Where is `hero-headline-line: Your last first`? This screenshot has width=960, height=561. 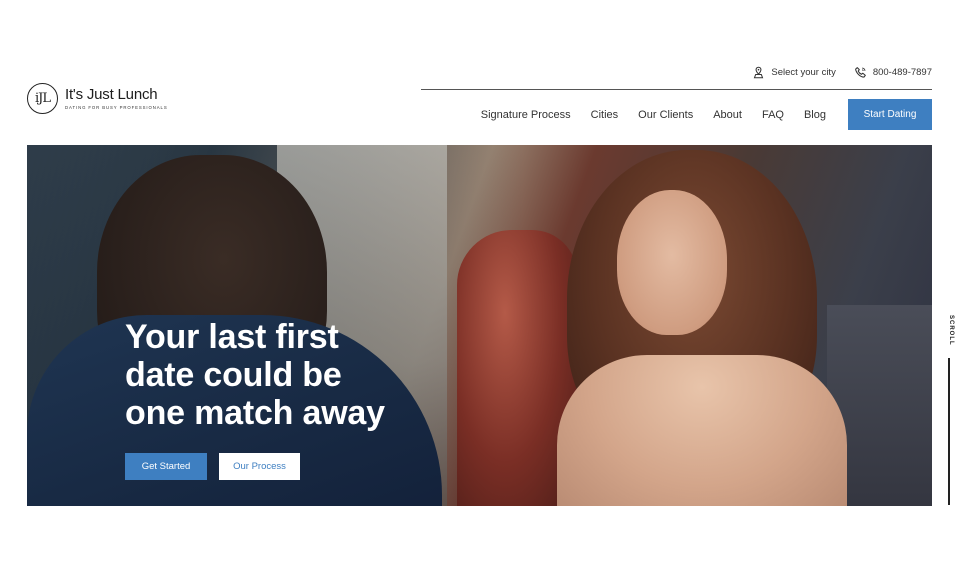
hero-headline-line: Your last first is located at coordinates (232, 337).